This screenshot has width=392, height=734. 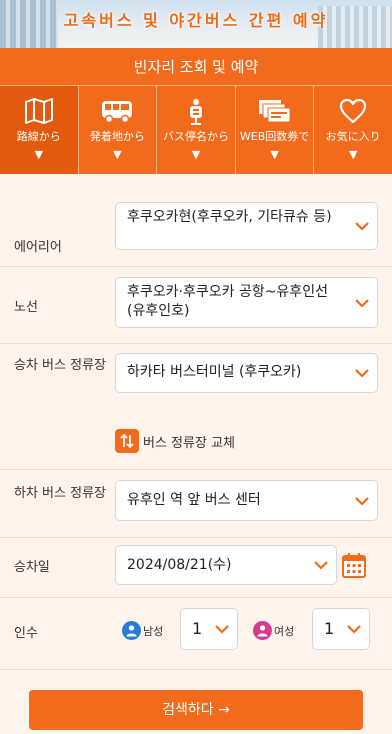 What do you see at coordinates (214, 372) in the screenshot?
I see `boarding-value: 하카타 버스터미널 (후쿠오카)` at bounding box center [214, 372].